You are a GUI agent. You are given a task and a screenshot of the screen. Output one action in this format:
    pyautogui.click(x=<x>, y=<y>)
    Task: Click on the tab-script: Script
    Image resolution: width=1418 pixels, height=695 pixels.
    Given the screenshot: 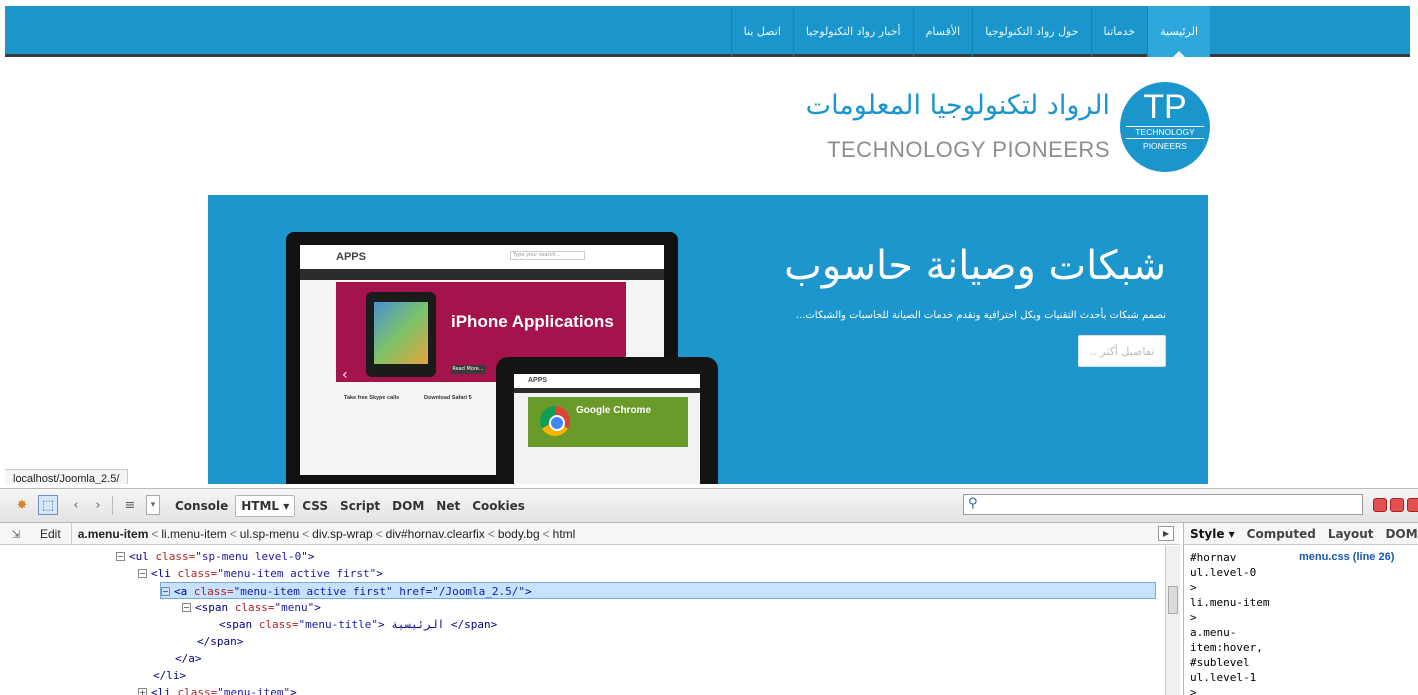 What is the action you would take?
    pyautogui.click(x=360, y=506)
    